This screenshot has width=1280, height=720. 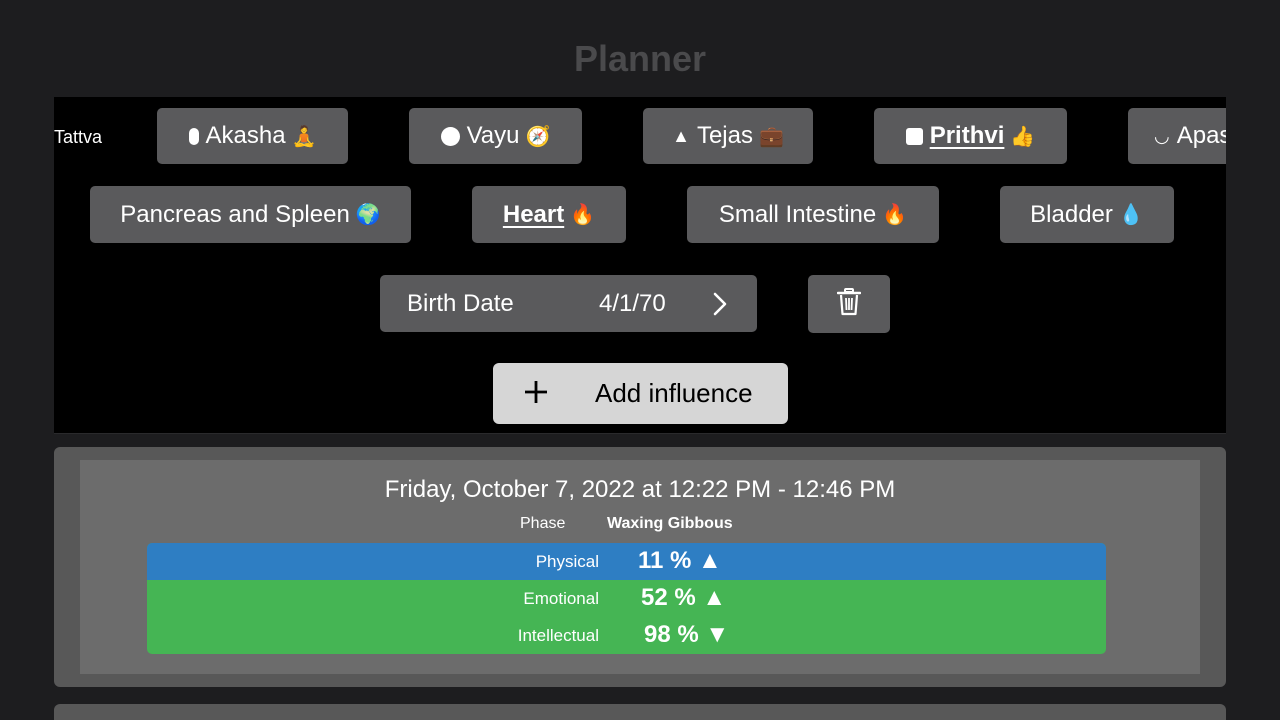 I want to click on biorhythm-intellectual-label: Intellectual, so click(x=558, y=635).